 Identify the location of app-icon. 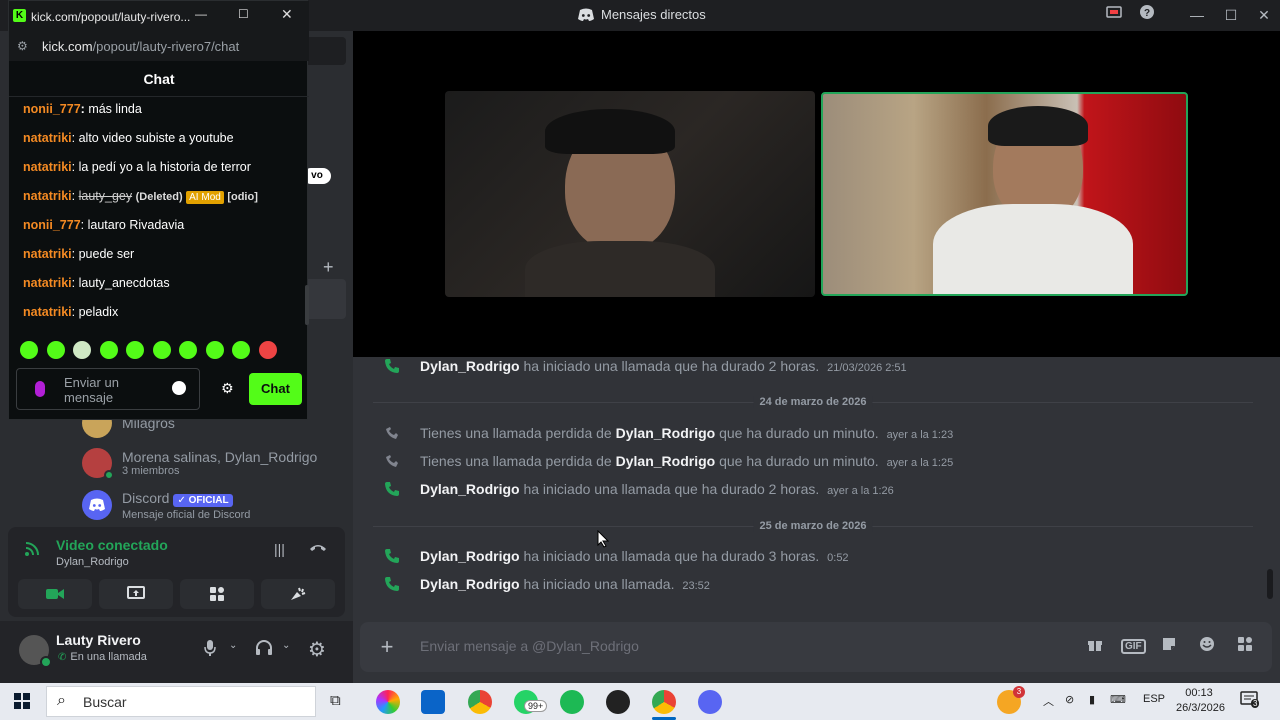
(618, 702).